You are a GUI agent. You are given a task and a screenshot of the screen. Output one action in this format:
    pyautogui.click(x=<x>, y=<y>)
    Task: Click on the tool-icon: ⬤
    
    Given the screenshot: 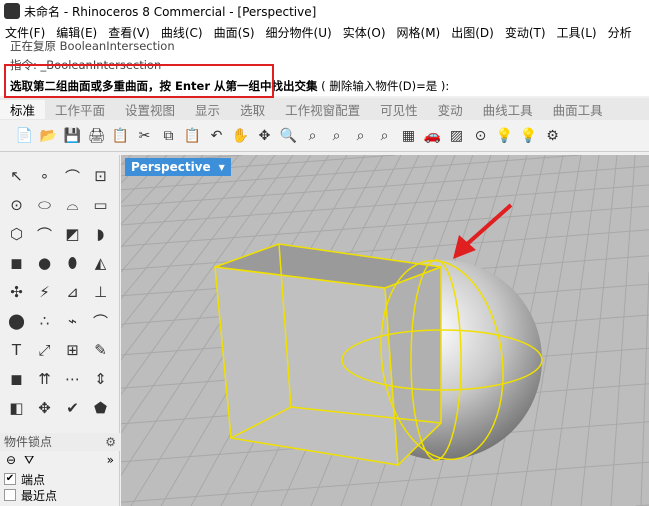 What is the action you would take?
    pyautogui.click(x=16, y=321)
    